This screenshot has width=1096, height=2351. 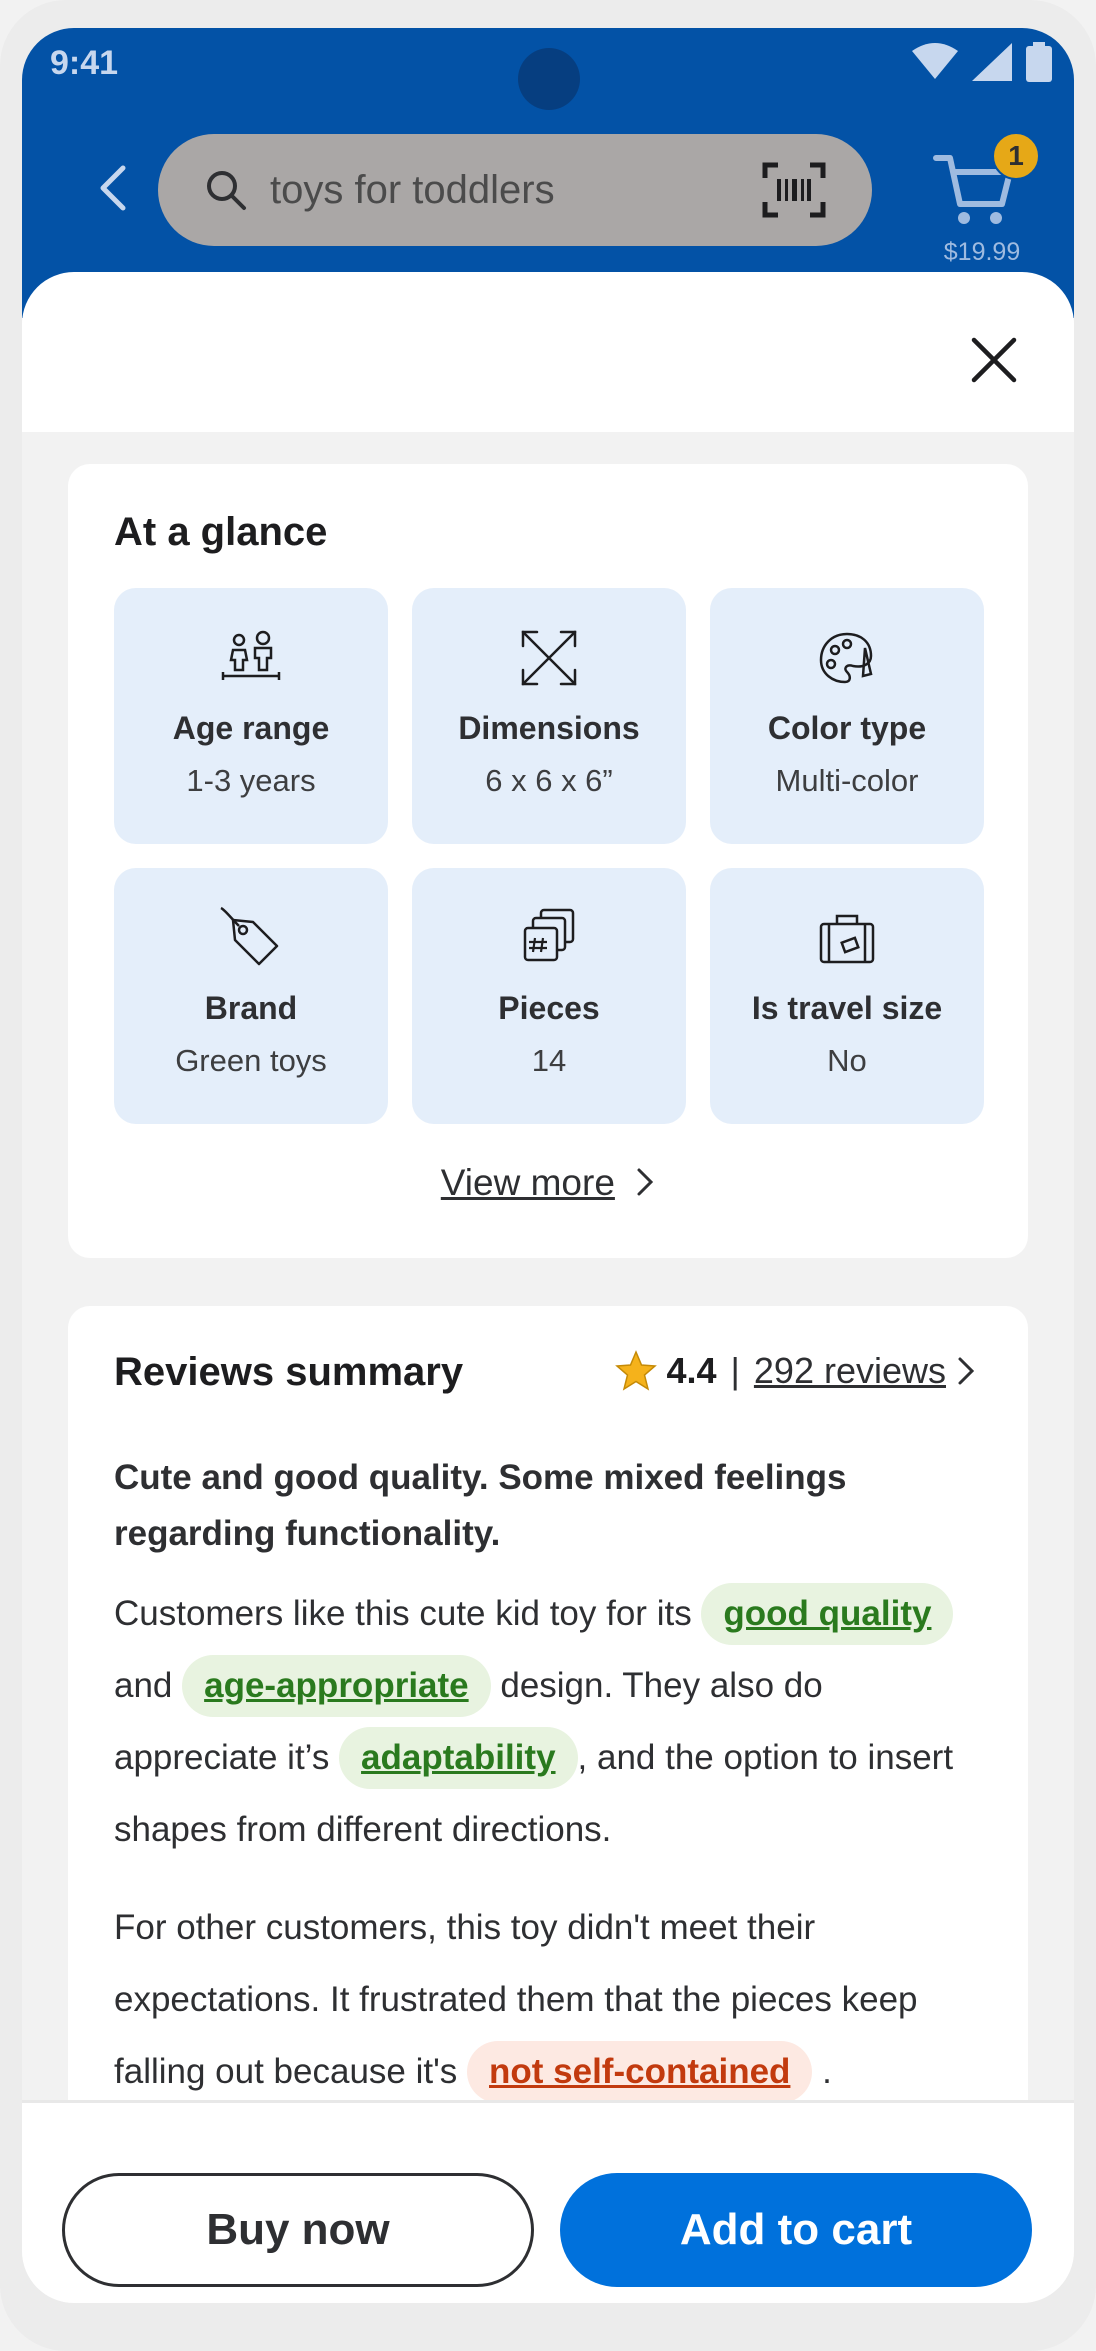 I want to click on tile-brand: Brand Green toys, so click(x=251, y=996).